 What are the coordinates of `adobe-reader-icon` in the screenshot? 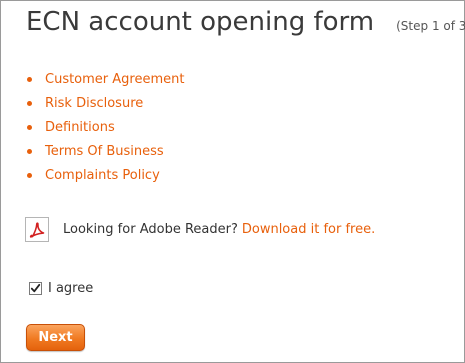 It's located at (37, 229).